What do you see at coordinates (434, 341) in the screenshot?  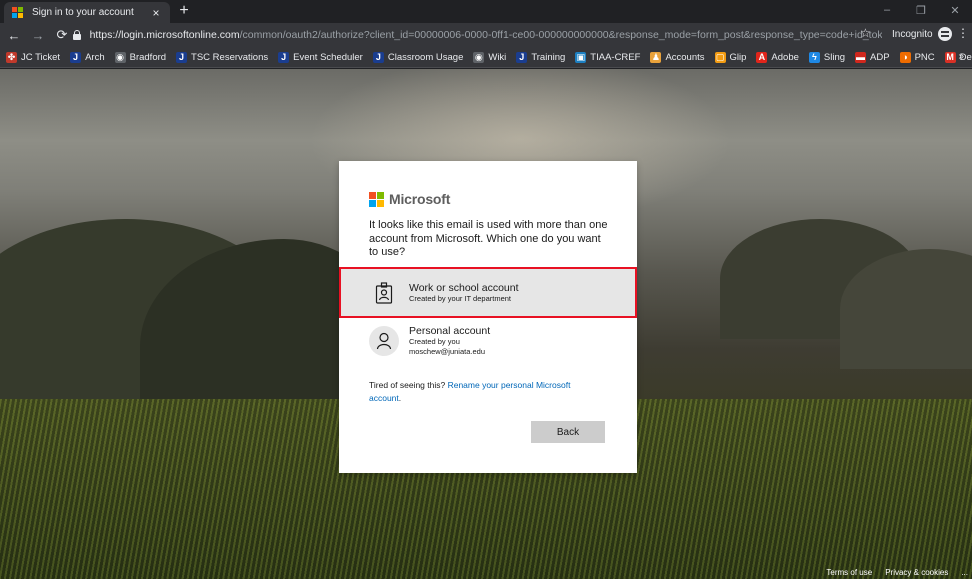 I see `personal-account-subtitle: Created by you` at bounding box center [434, 341].